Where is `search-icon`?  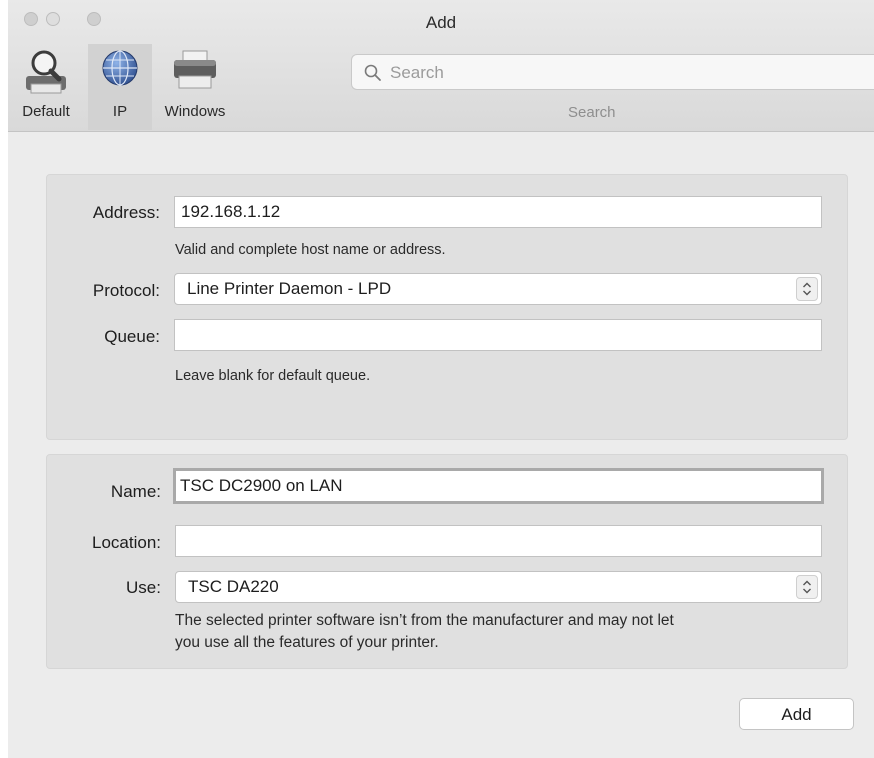 search-icon is located at coordinates (372, 72).